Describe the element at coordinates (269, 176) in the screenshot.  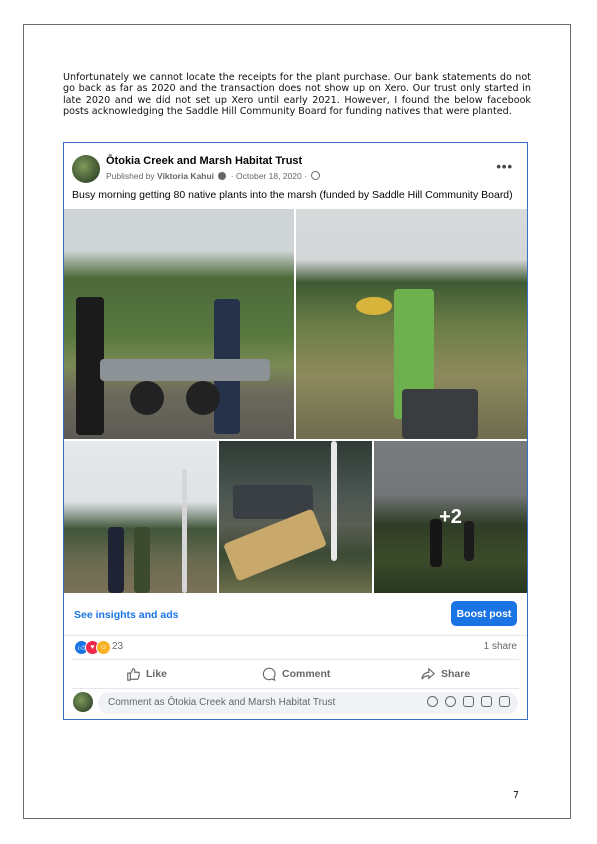
I see `post-date: October 18, 2020` at that location.